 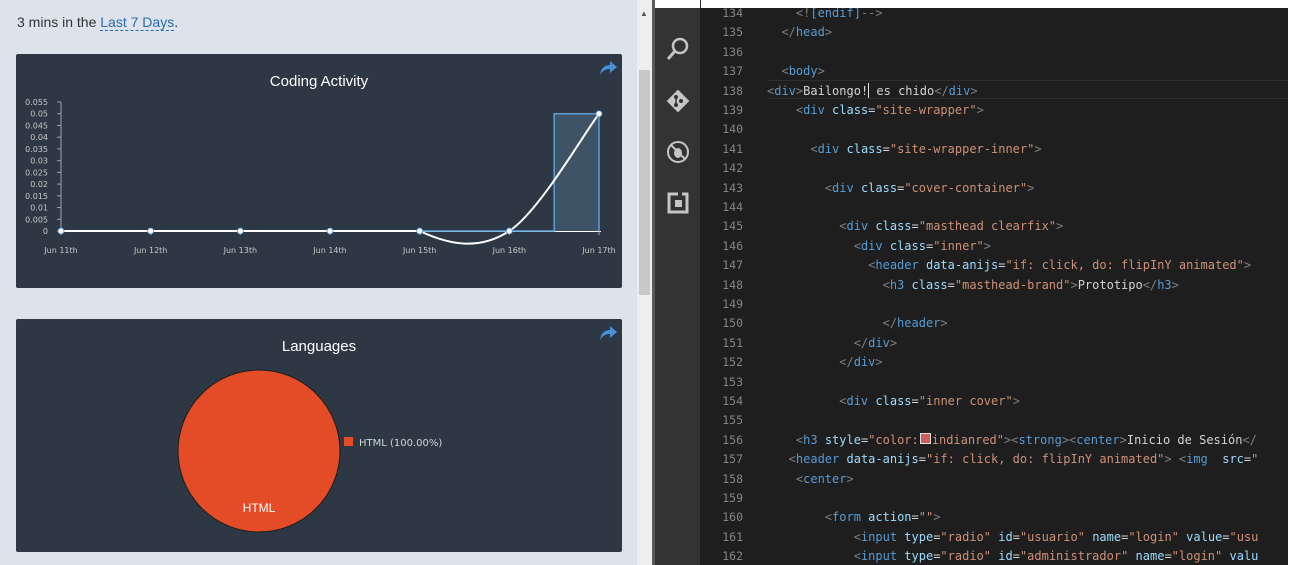 I want to click on code-line: <body>, so click(x=795, y=71).